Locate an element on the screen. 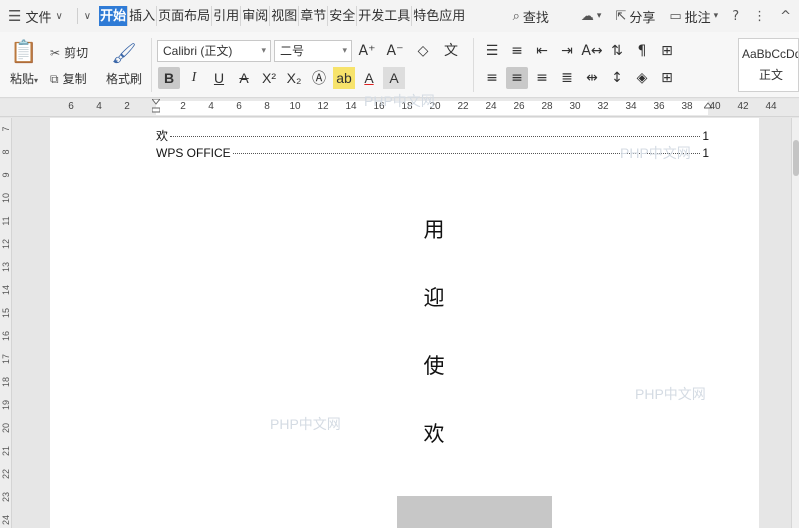  highlight-icon: ab is located at coordinates (344, 78).